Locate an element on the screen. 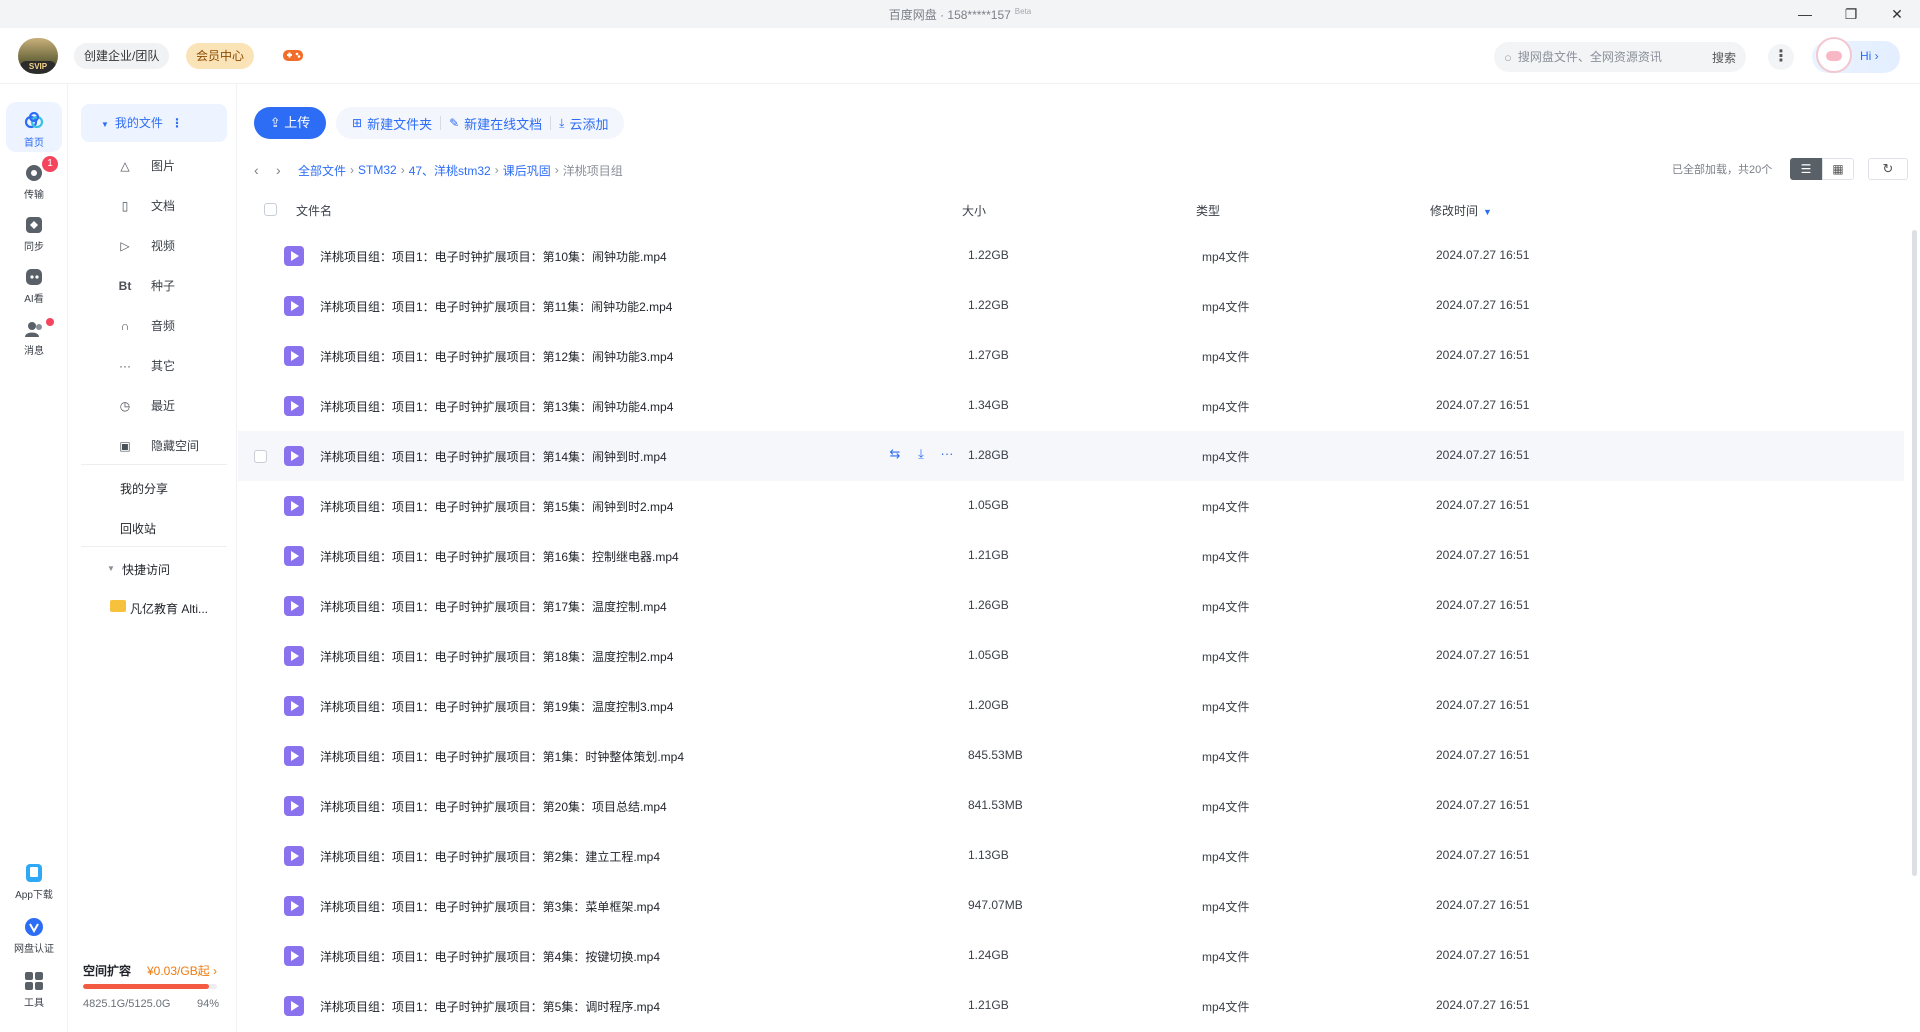  rail-item-ai: AI看 is located at coordinates (34, 283).